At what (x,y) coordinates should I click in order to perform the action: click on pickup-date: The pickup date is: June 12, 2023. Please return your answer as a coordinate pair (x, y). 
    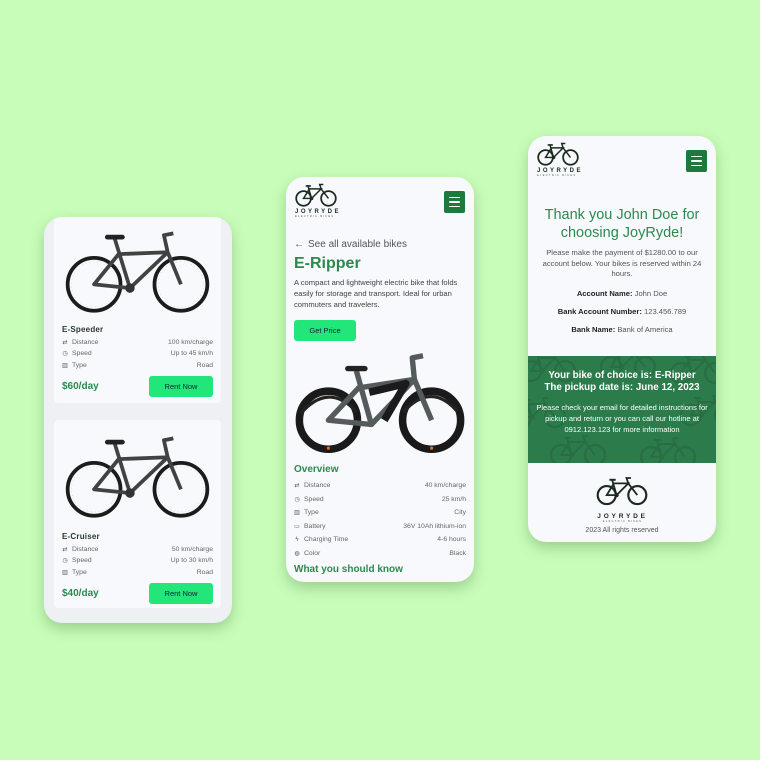
    Looking at the image, I should click on (622, 387).